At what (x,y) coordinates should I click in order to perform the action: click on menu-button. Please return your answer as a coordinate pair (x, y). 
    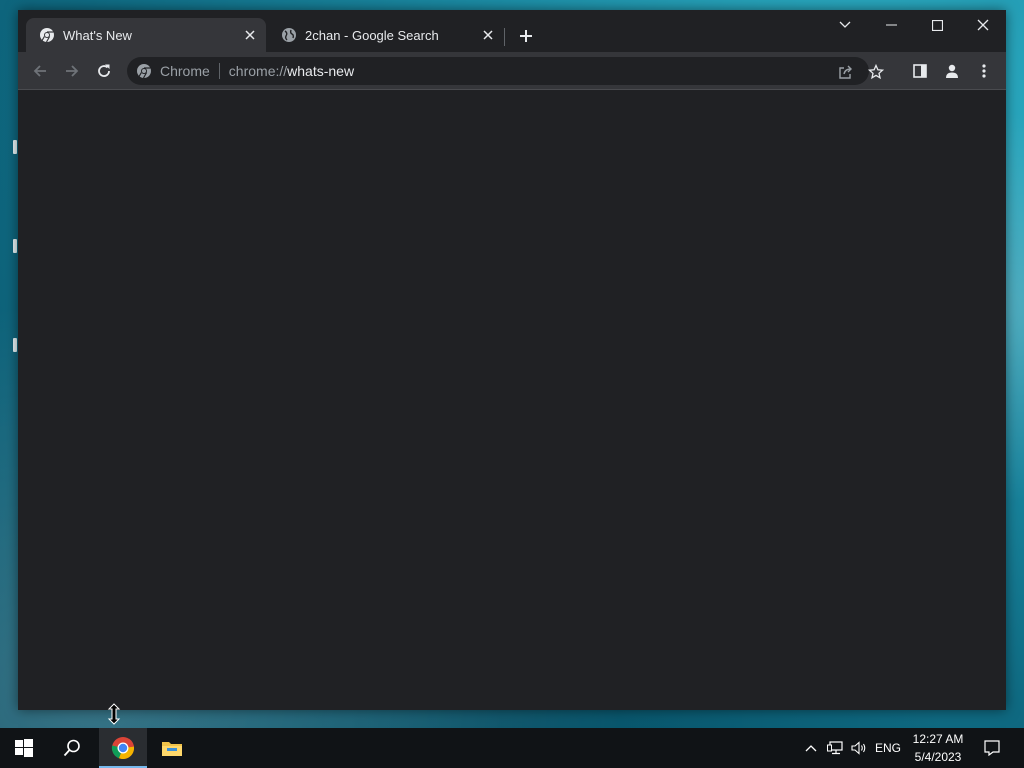
    Looking at the image, I should click on (984, 71).